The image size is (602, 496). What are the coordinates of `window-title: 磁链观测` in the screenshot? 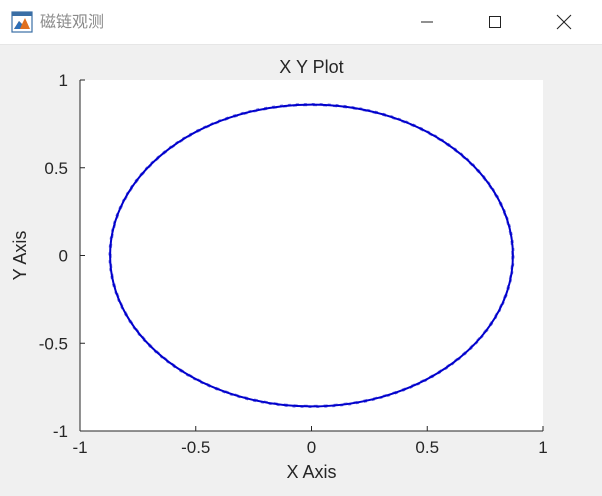 It's located at (72, 21).